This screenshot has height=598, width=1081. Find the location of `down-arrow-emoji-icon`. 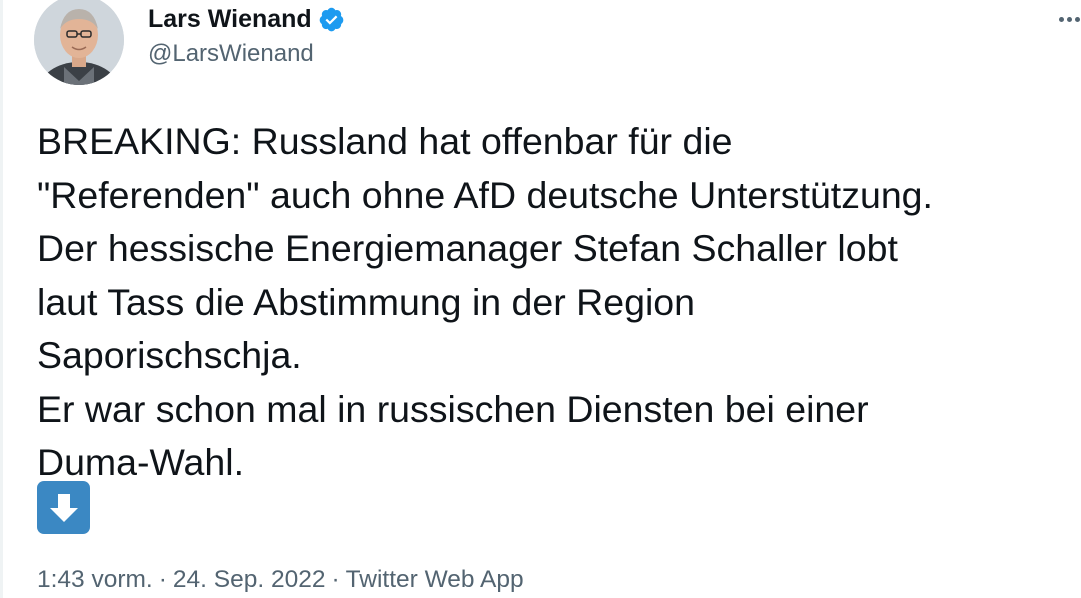

down-arrow-emoji-icon is located at coordinates (63, 507).